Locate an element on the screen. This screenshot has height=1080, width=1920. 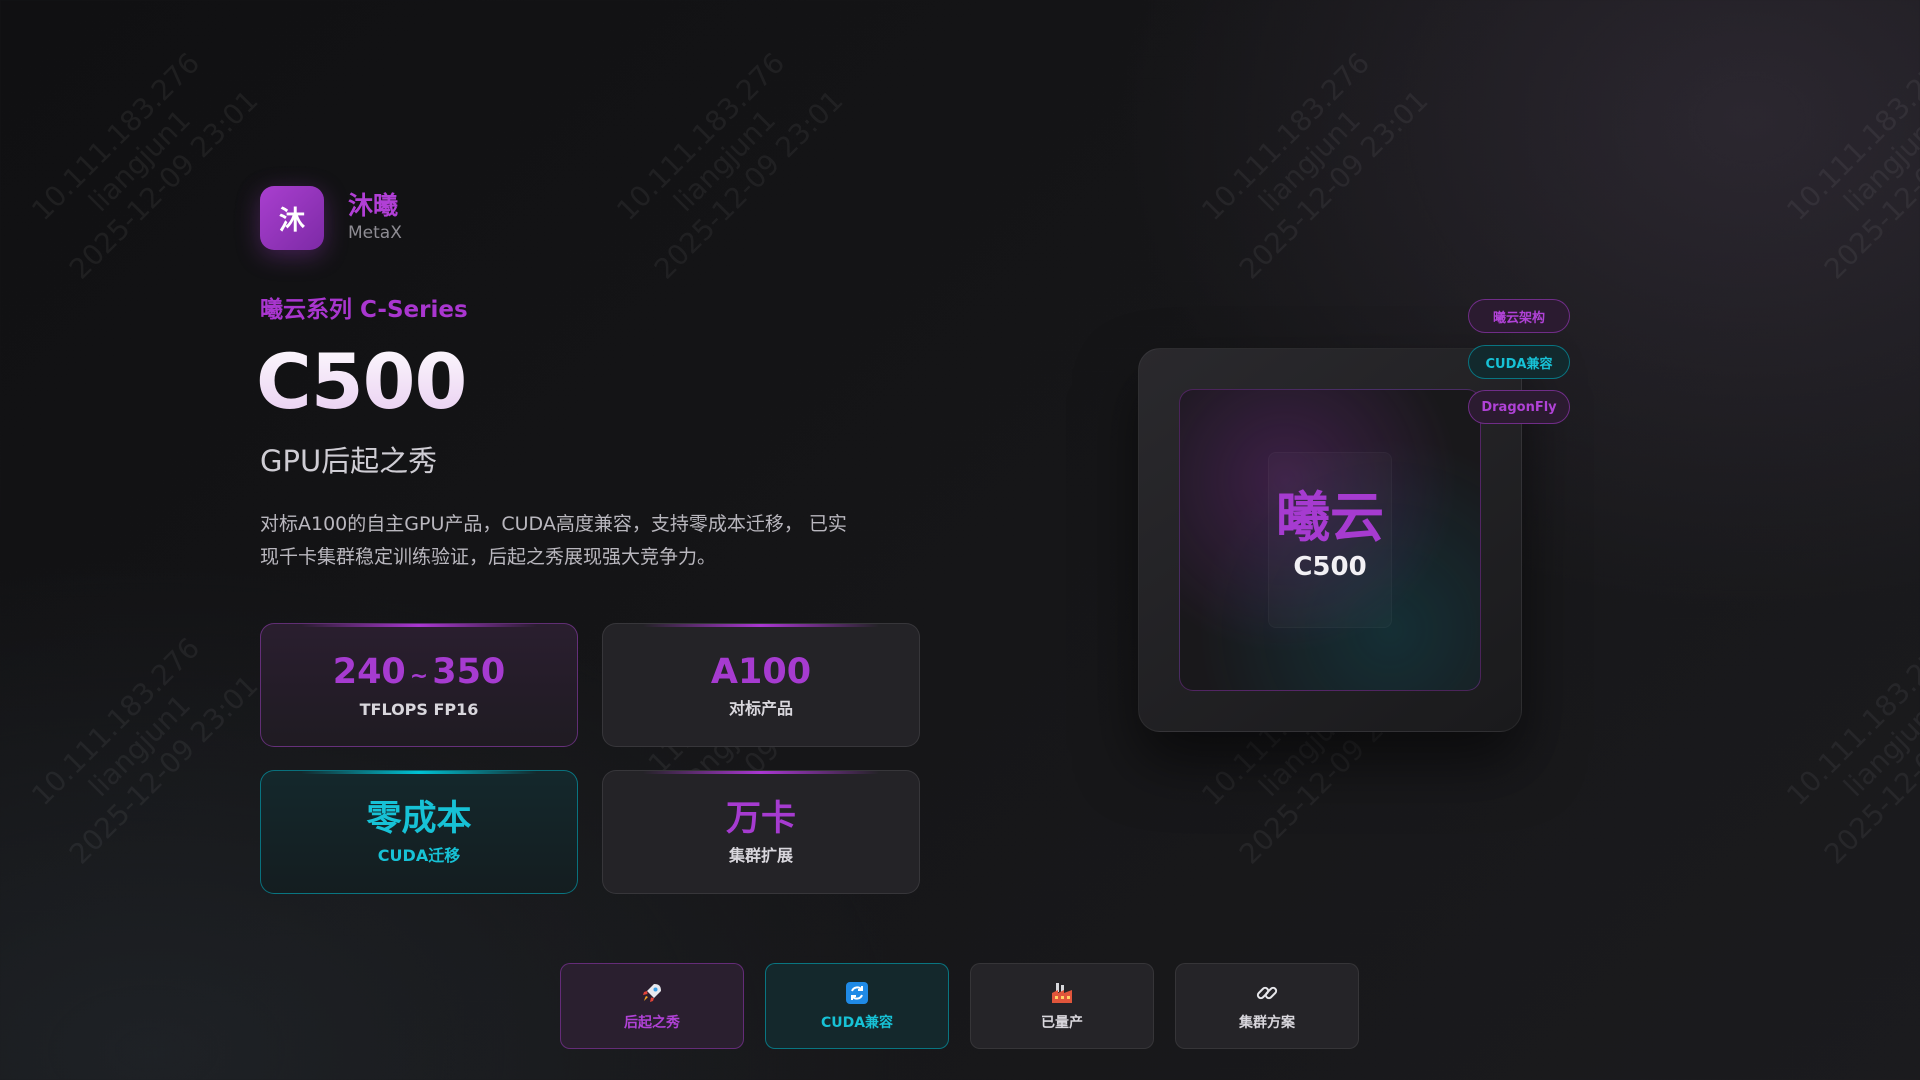
action-button-rising-star: 后起之秀 is located at coordinates (652, 1006).